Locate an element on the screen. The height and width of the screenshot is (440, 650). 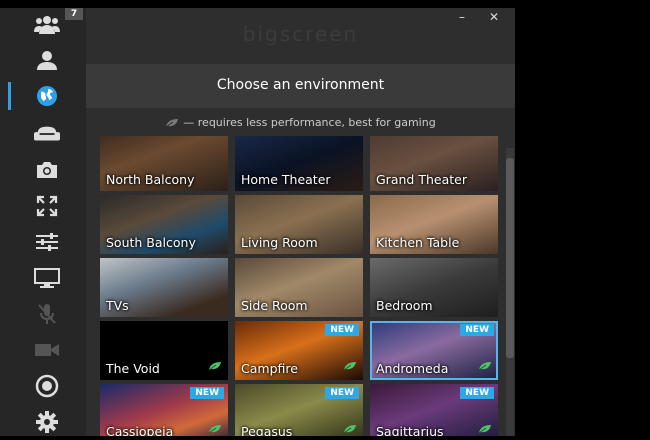
environment-tile: Sagittarius NEW is located at coordinates (434, 410).